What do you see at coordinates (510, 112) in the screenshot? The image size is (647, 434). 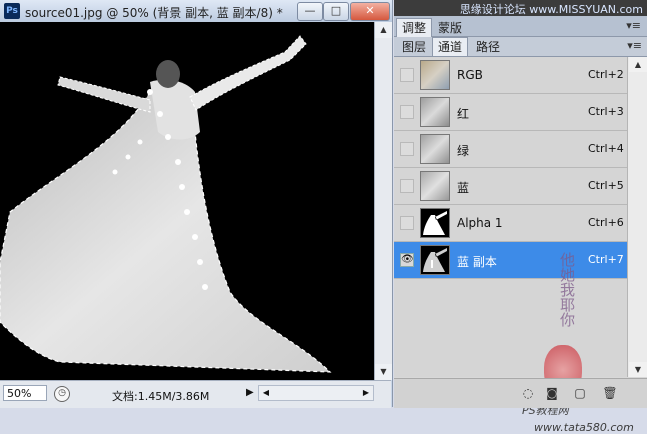 I see `channel-row-red: 红 Ctrl+3` at bounding box center [510, 112].